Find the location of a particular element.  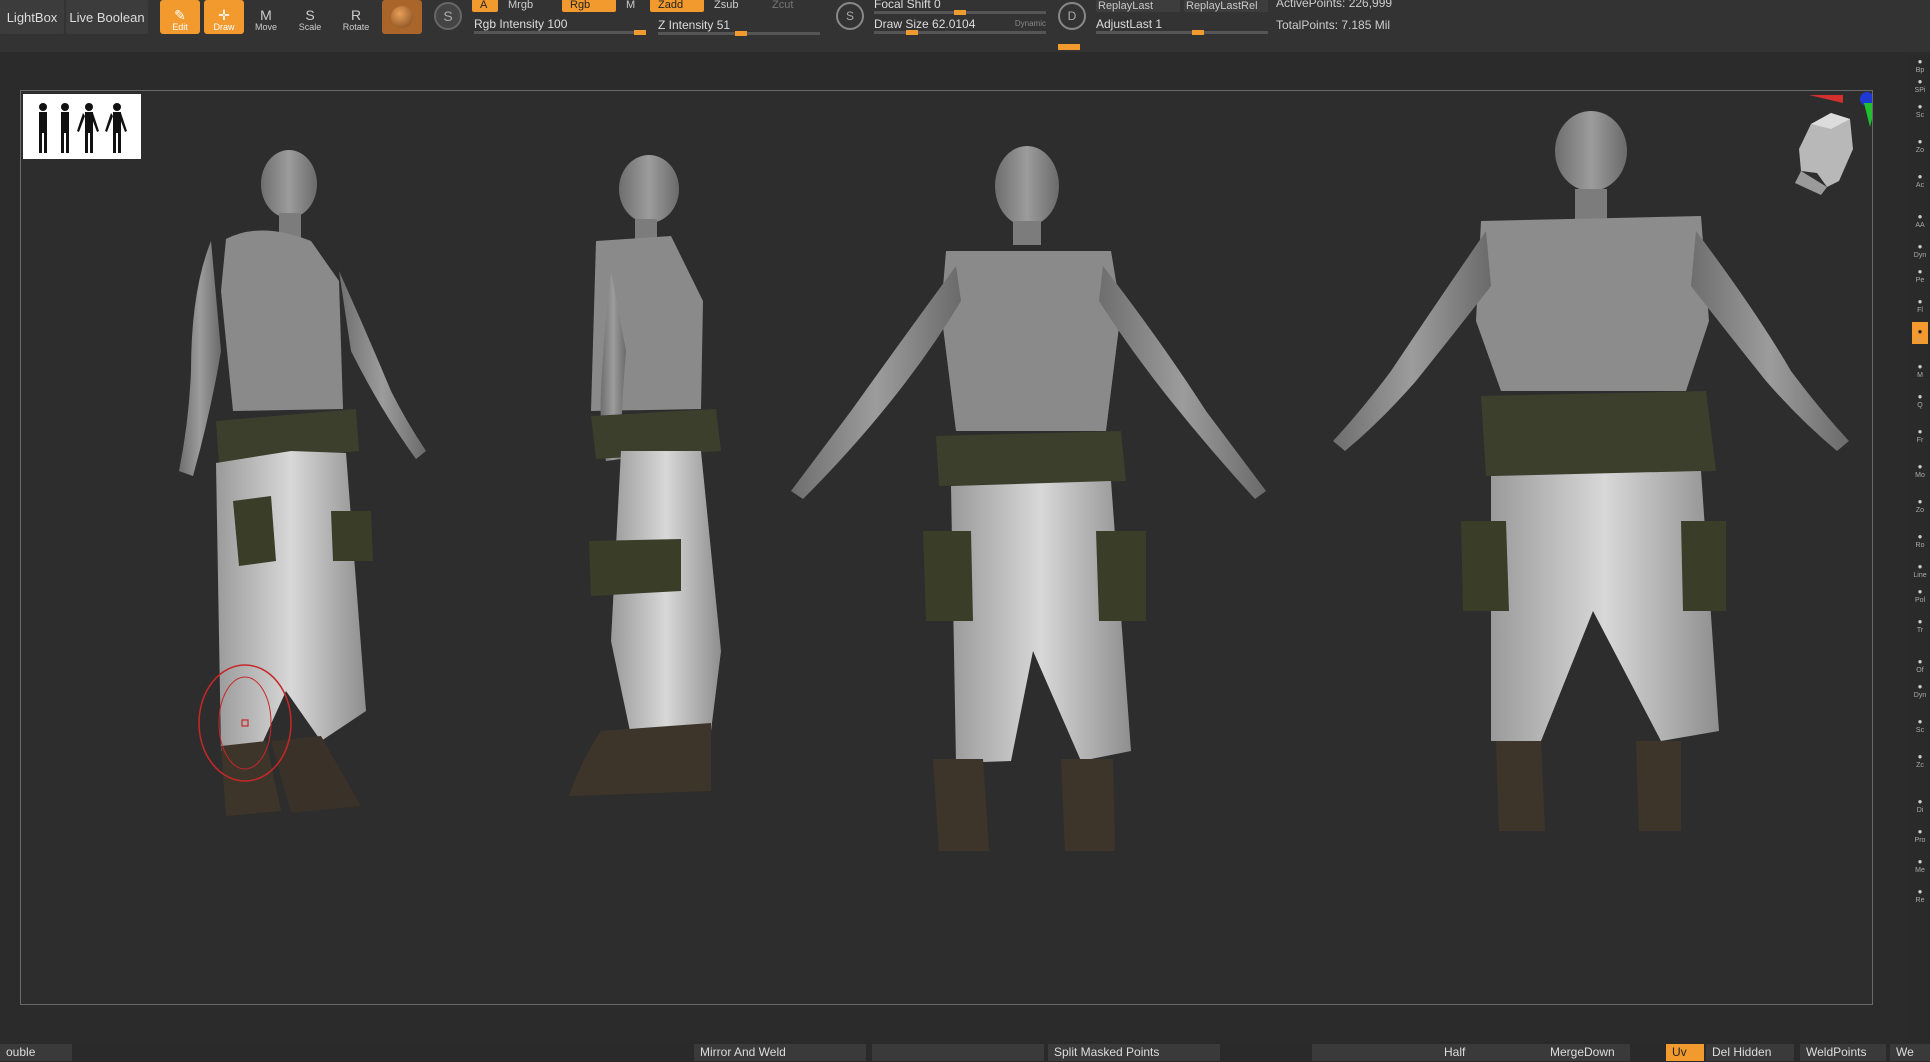

rail-item: ● Mo is located at coordinates (1920, 468).